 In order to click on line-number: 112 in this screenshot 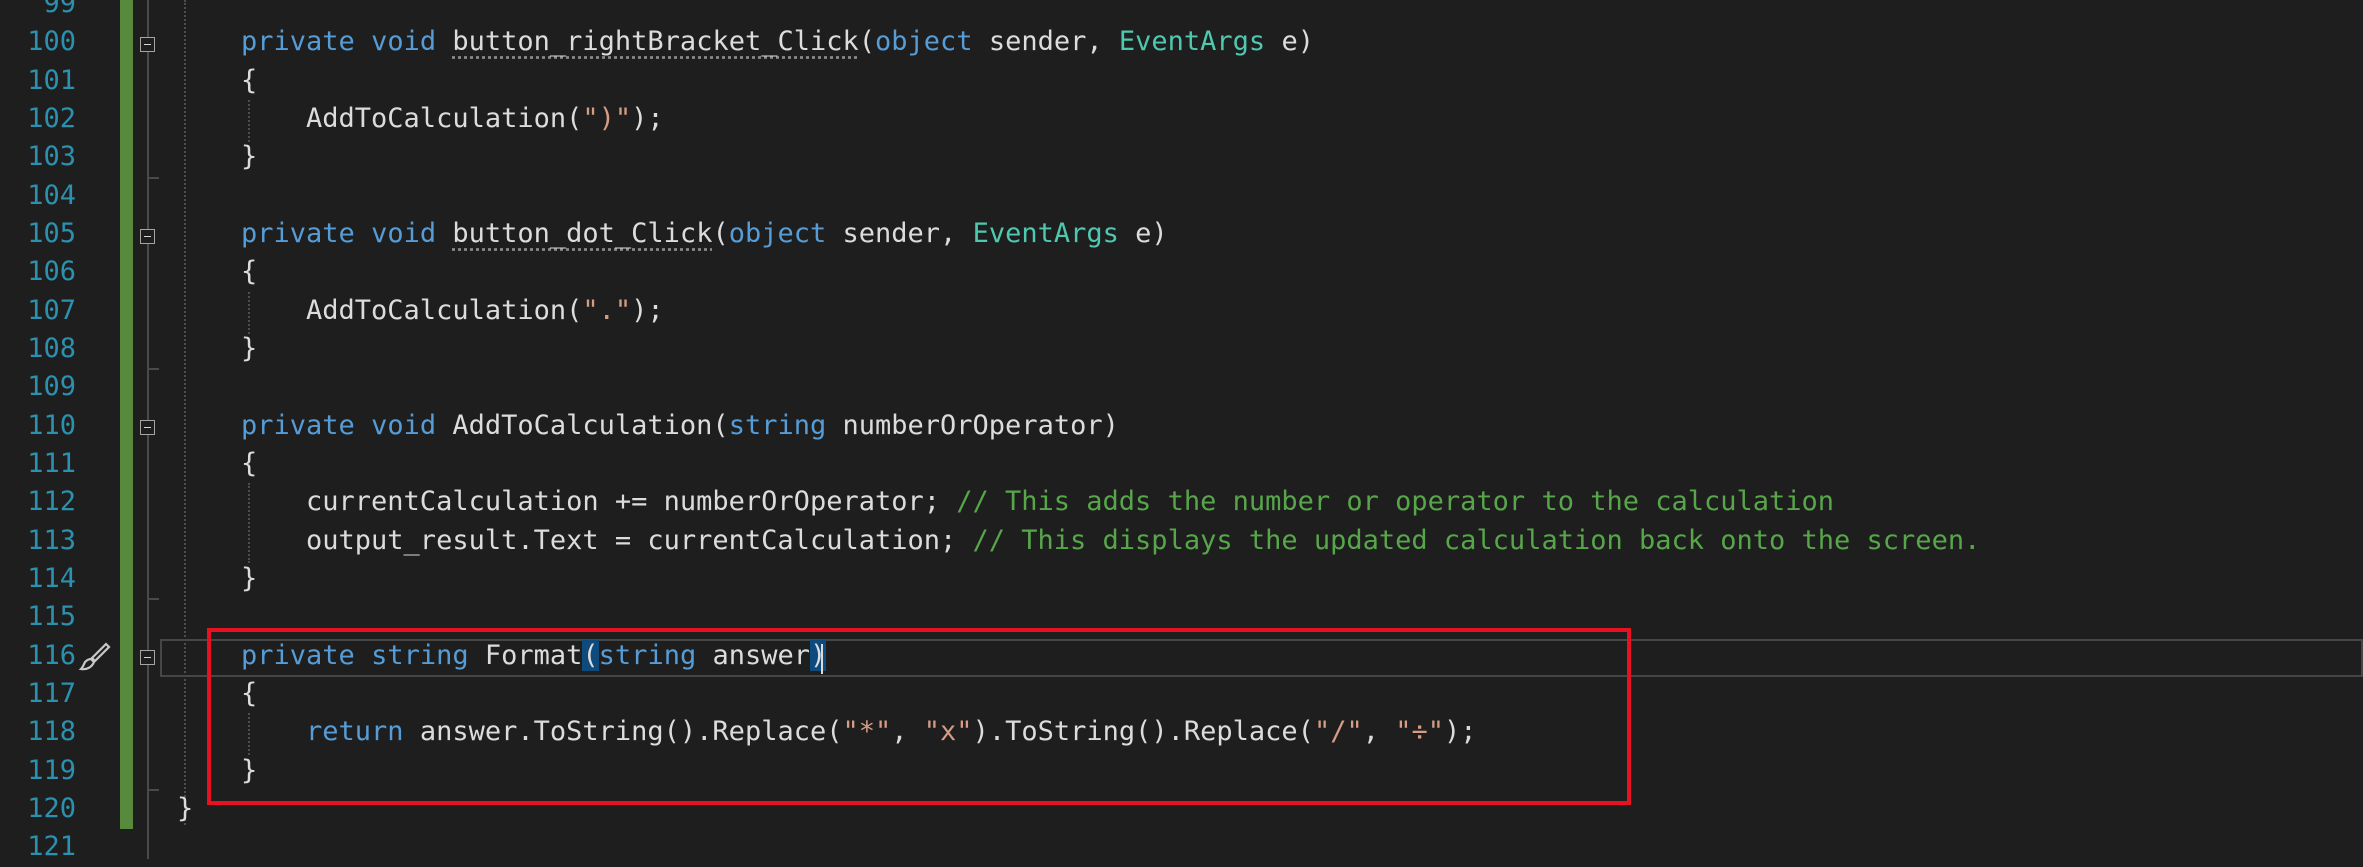, I will do `click(51, 502)`.